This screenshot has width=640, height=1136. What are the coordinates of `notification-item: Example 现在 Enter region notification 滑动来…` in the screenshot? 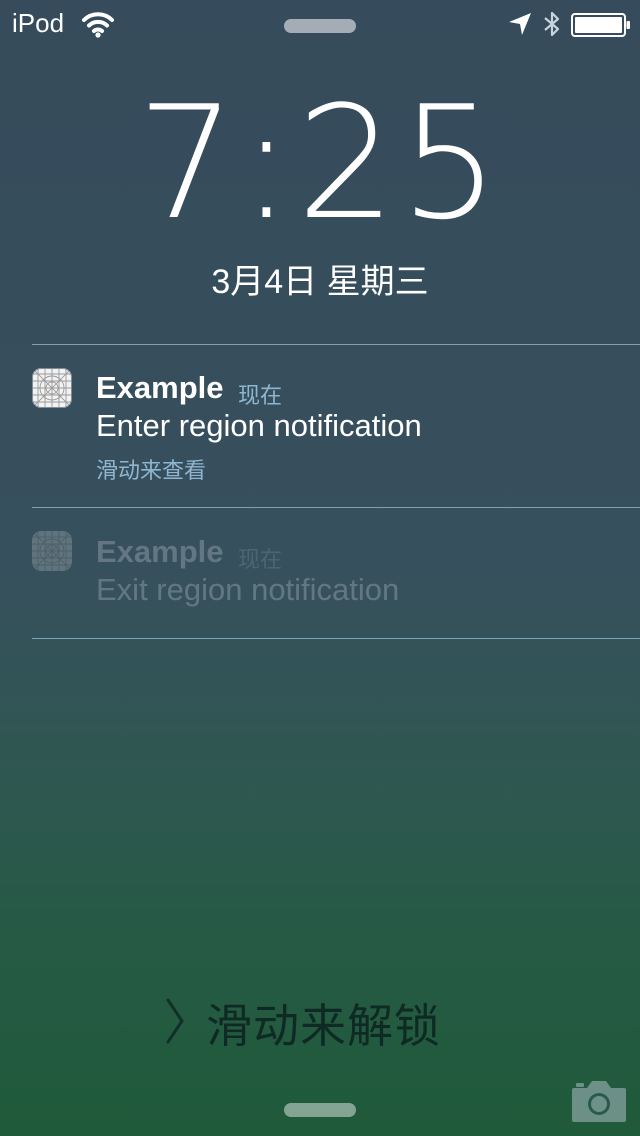 It's located at (320, 426).